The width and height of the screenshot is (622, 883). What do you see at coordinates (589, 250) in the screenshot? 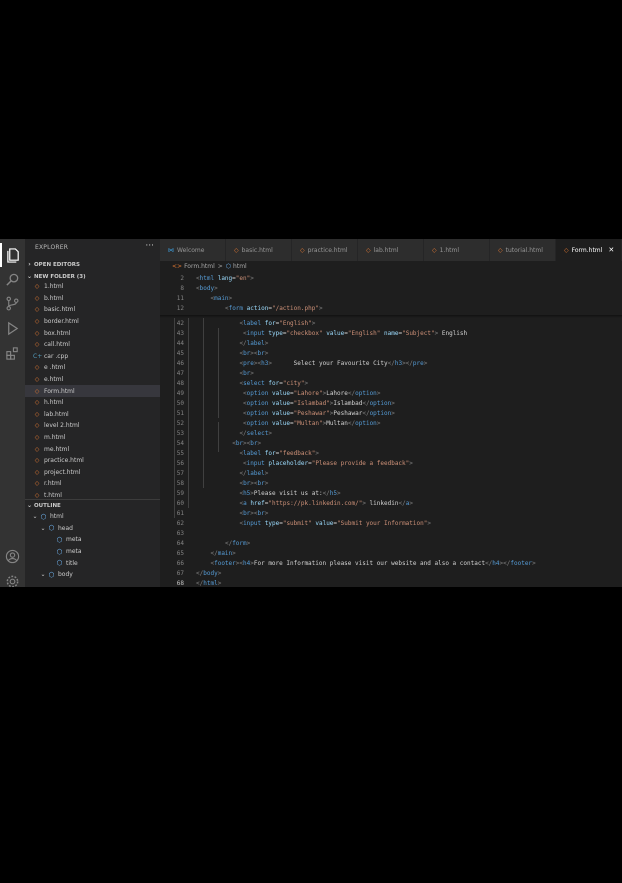
I see `tab-form-html: ◇ Form.html ✕` at bounding box center [589, 250].